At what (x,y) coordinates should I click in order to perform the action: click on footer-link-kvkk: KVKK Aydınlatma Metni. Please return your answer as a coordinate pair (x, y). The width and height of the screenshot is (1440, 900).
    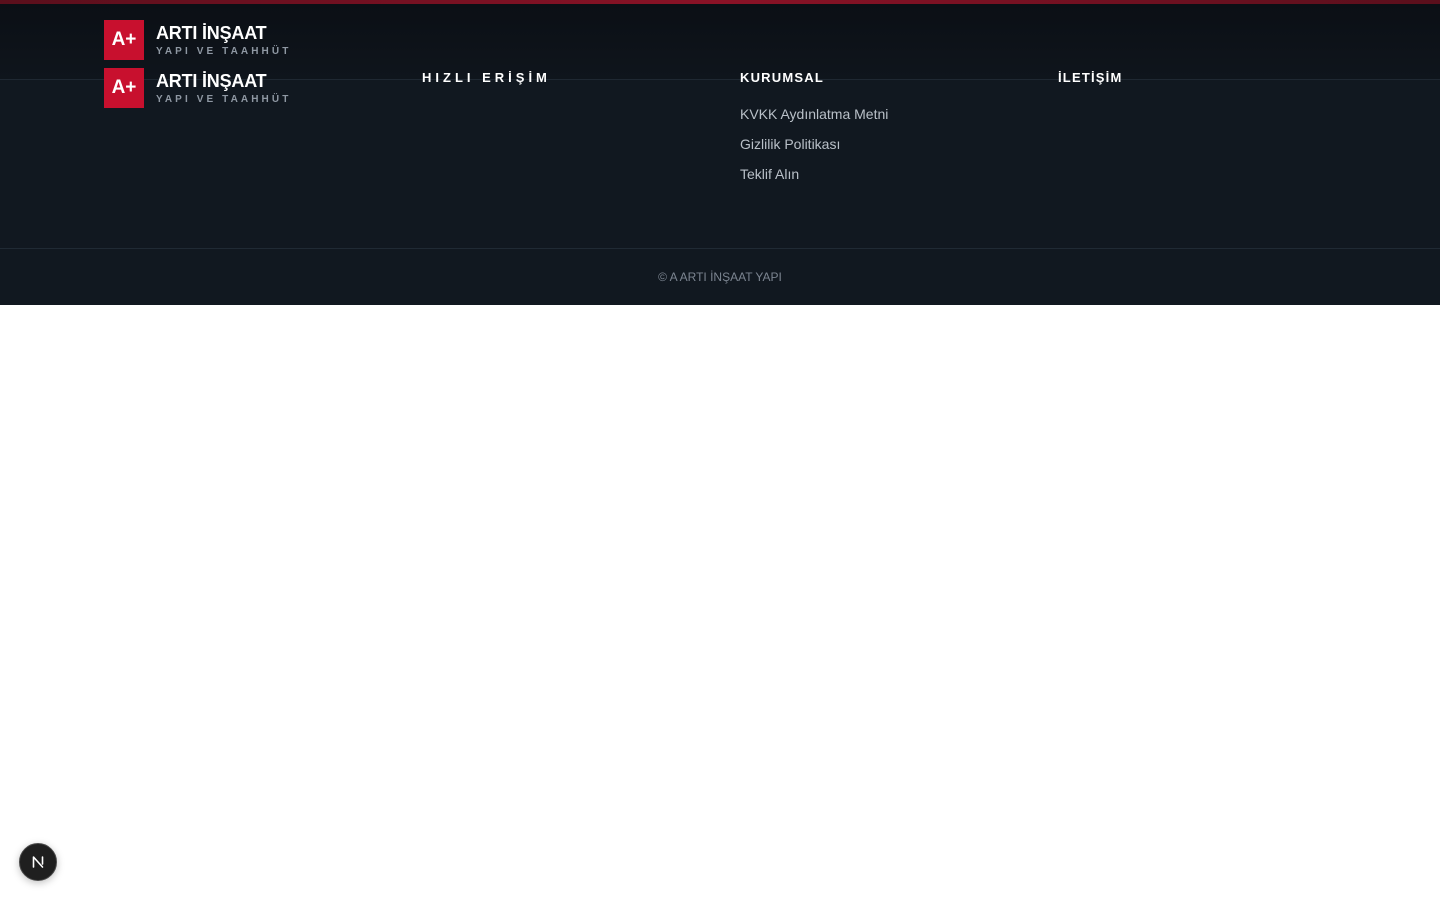
    Looking at the image, I should click on (814, 114).